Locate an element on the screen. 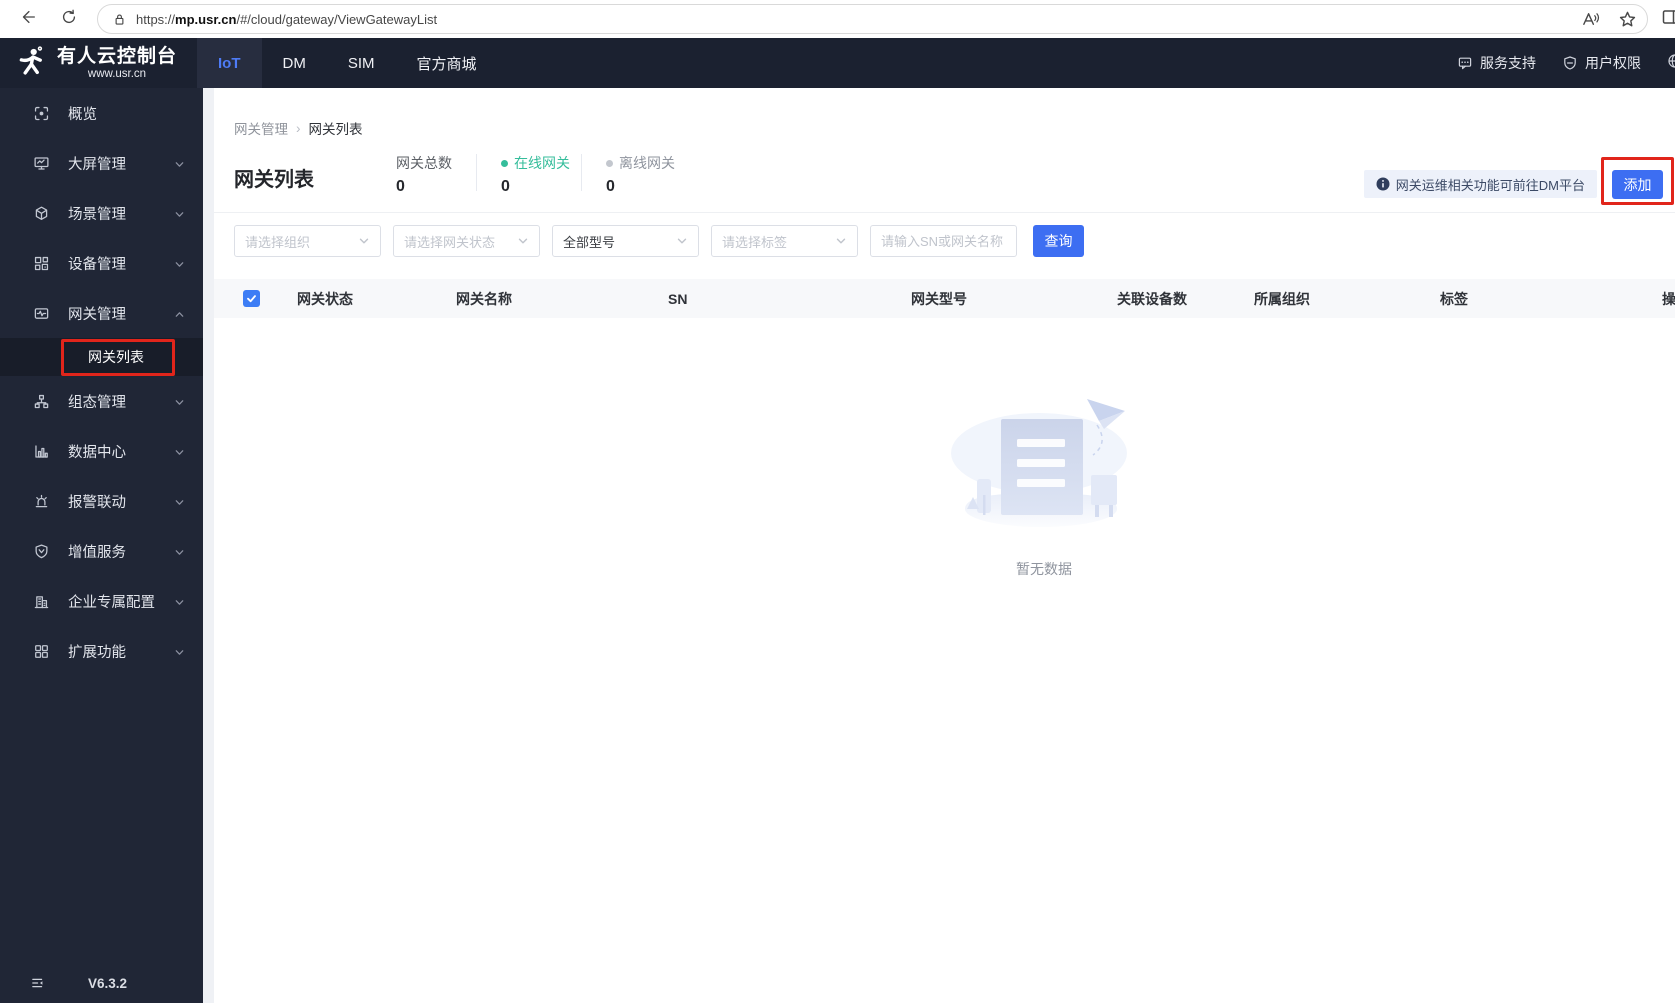  dm-platform-info-banner: 网关运维相关功能可前往DM平台 is located at coordinates (1480, 184).